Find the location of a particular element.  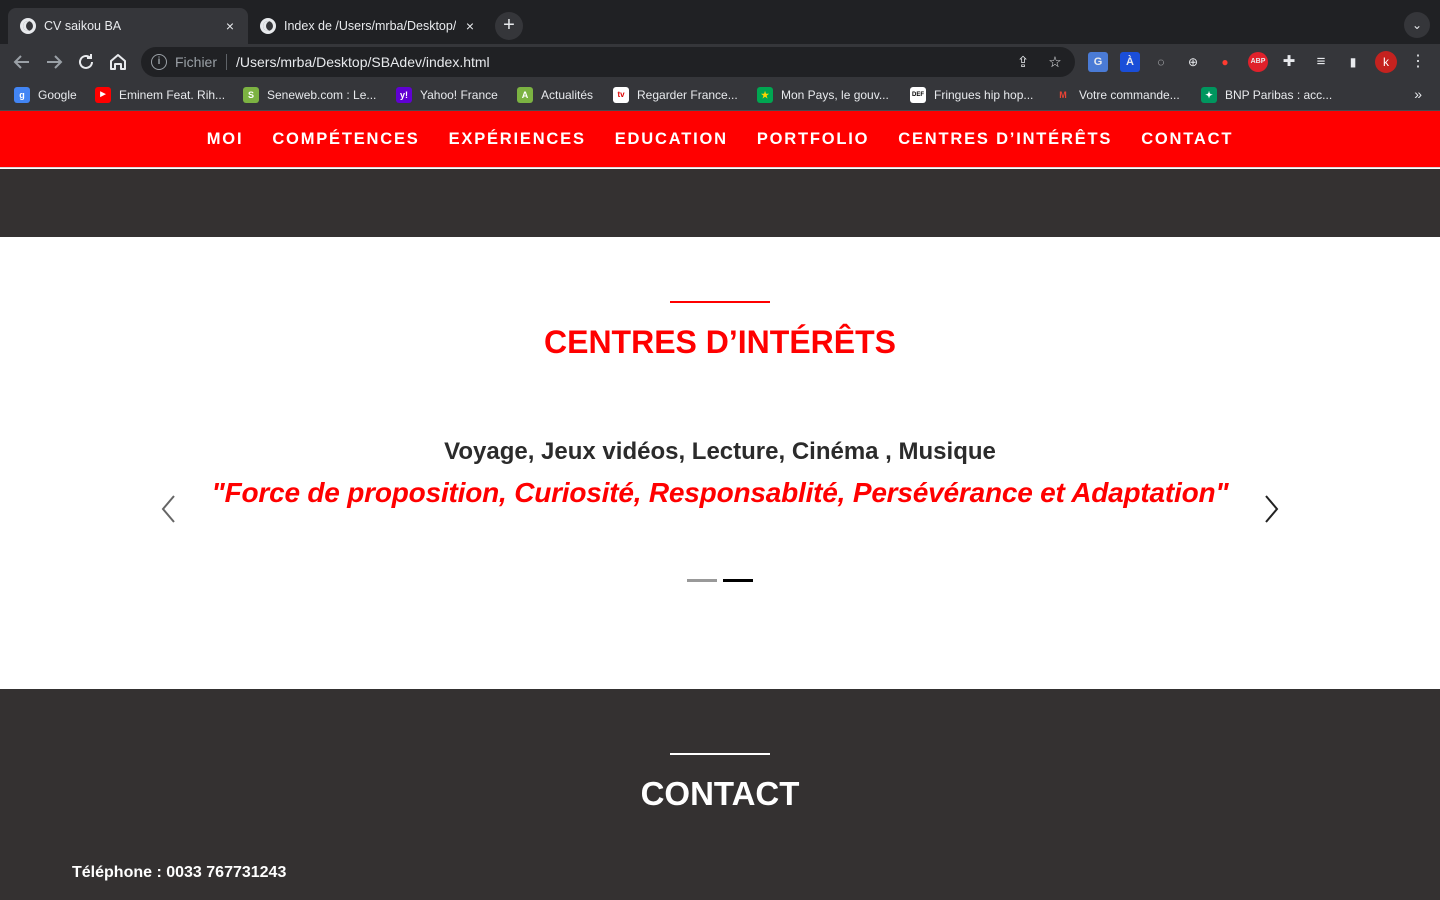

dictionary-extension-icon: À is located at coordinates (1130, 62).